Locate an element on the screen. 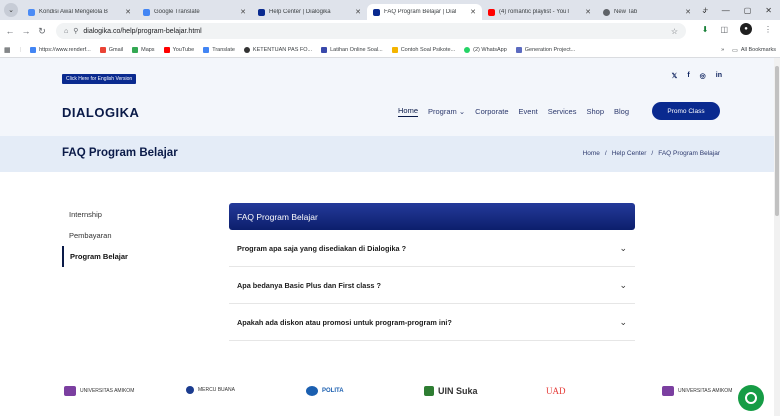 Image resolution: width=780 pixels, height=416 pixels. back-icon: ← is located at coordinates (10, 31).